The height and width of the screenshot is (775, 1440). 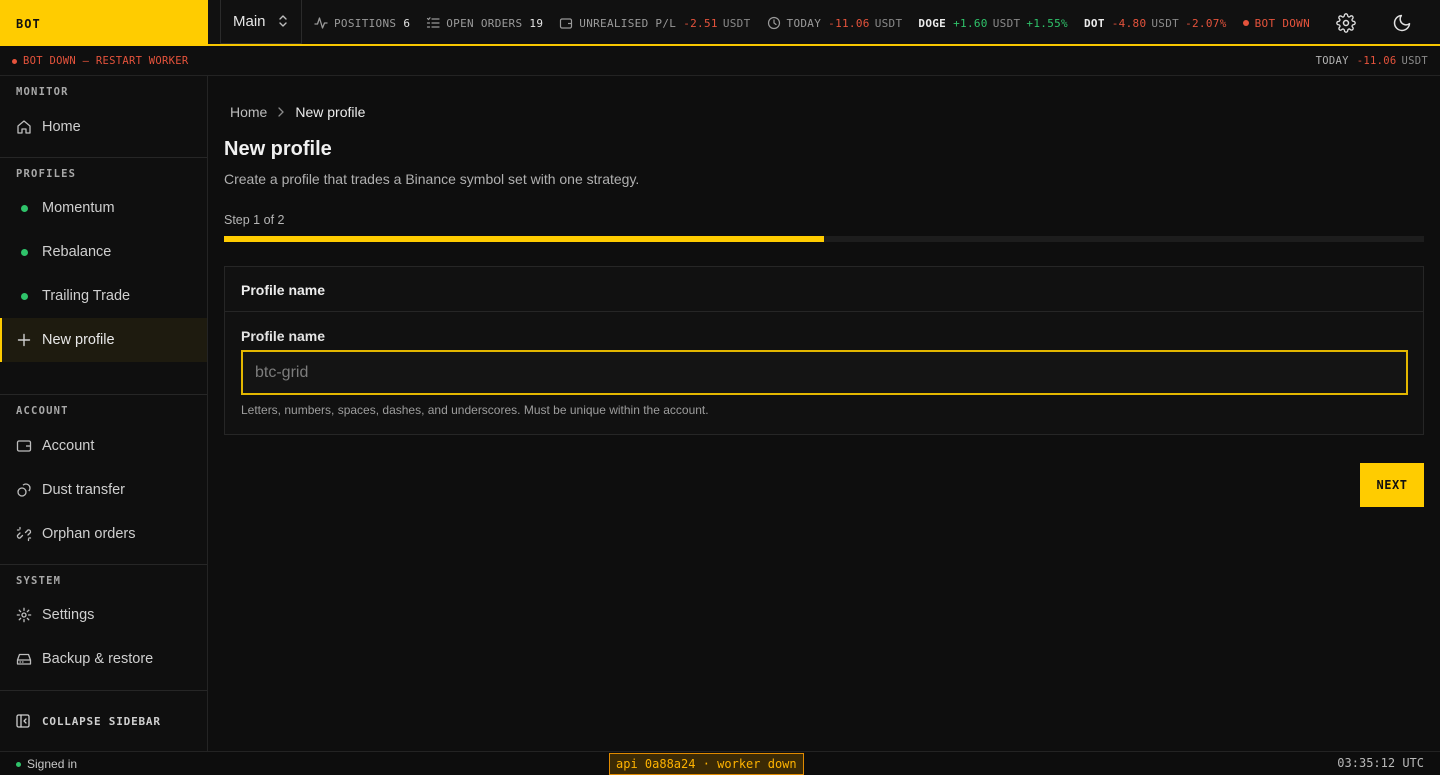 I want to click on section-title-monitor: MONITOR, so click(x=42, y=92).